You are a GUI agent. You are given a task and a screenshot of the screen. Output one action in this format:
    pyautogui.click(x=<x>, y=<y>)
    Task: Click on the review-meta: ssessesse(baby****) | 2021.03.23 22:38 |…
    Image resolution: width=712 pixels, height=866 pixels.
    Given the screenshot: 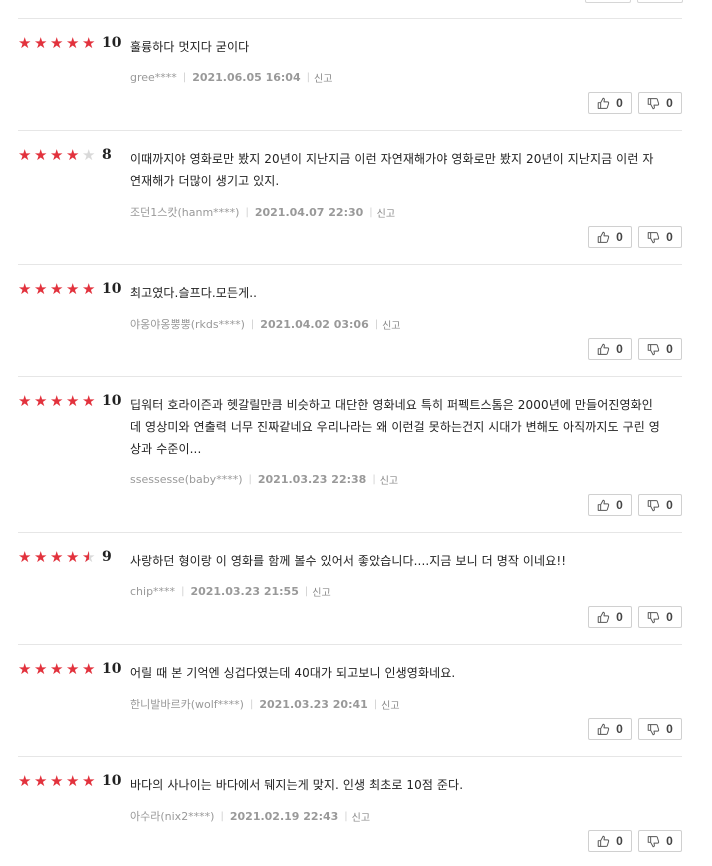 What is the action you would take?
    pyautogui.click(x=264, y=479)
    